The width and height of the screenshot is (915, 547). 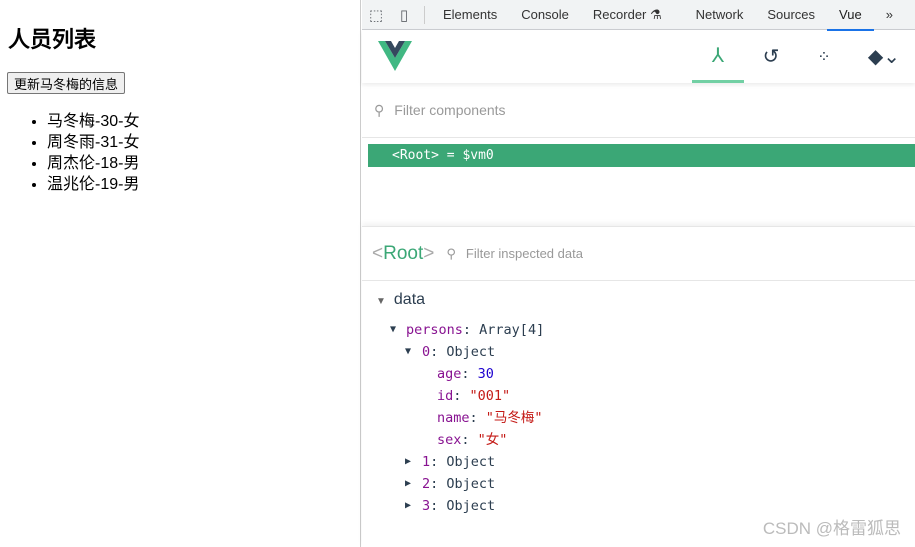 I want to click on components-tab-icon: ⅄, so click(x=718, y=56).